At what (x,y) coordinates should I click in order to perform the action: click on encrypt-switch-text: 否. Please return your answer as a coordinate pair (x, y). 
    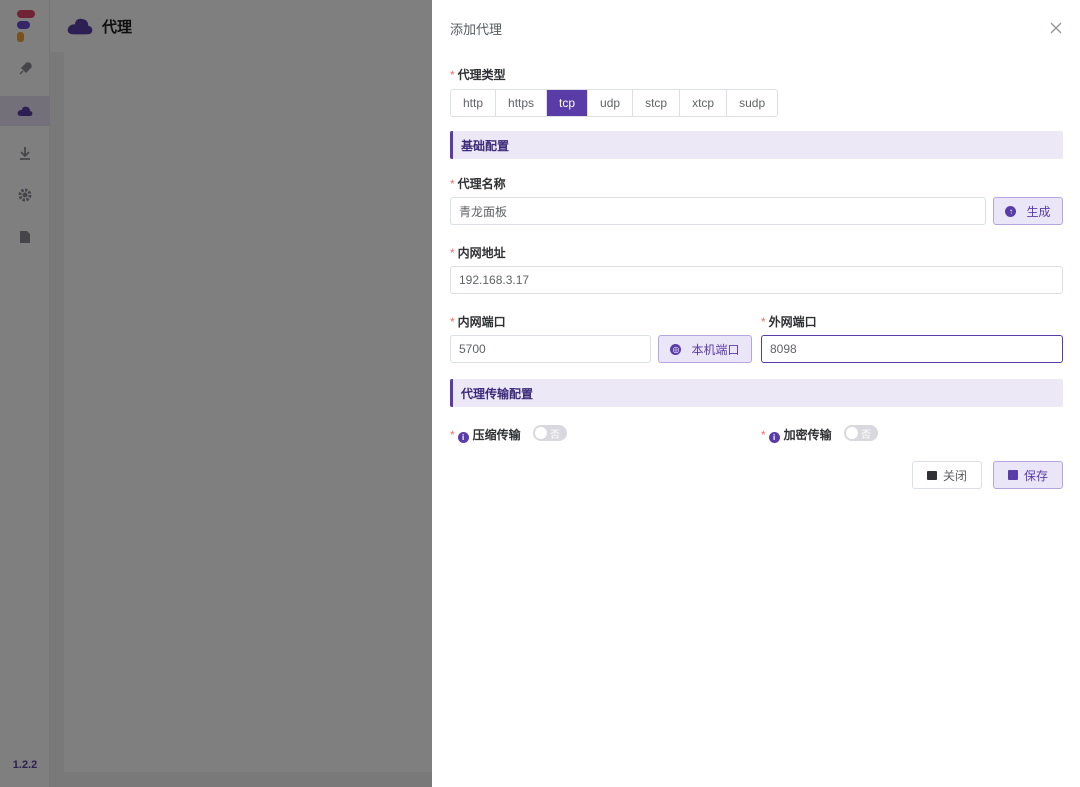
    Looking at the image, I should click on (866, 435).